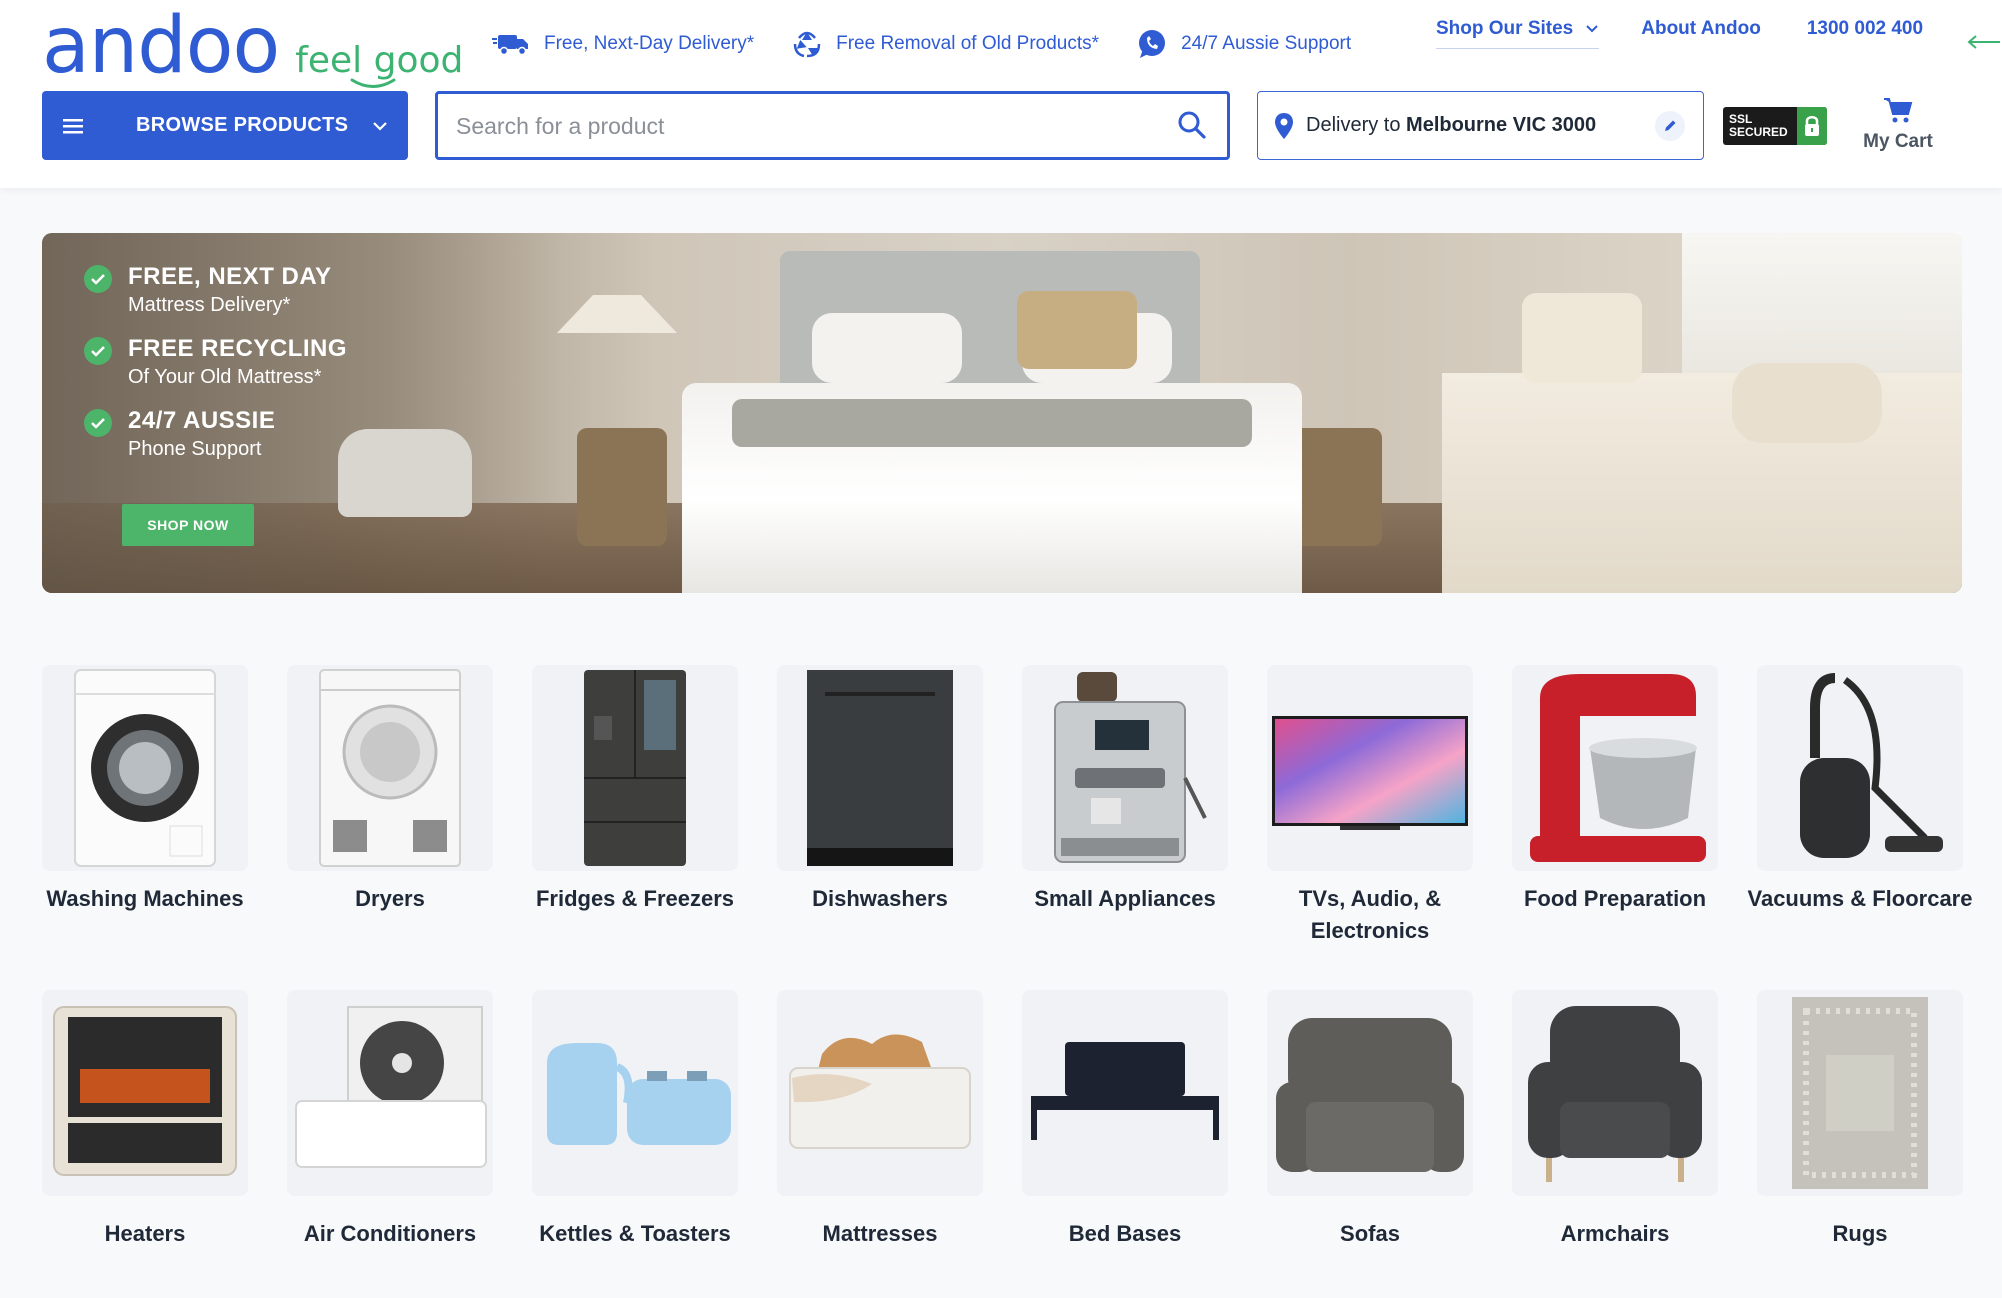  Describe the element at coordinates (1822, 308) in the screenshot. I see `hero-window` at that location.